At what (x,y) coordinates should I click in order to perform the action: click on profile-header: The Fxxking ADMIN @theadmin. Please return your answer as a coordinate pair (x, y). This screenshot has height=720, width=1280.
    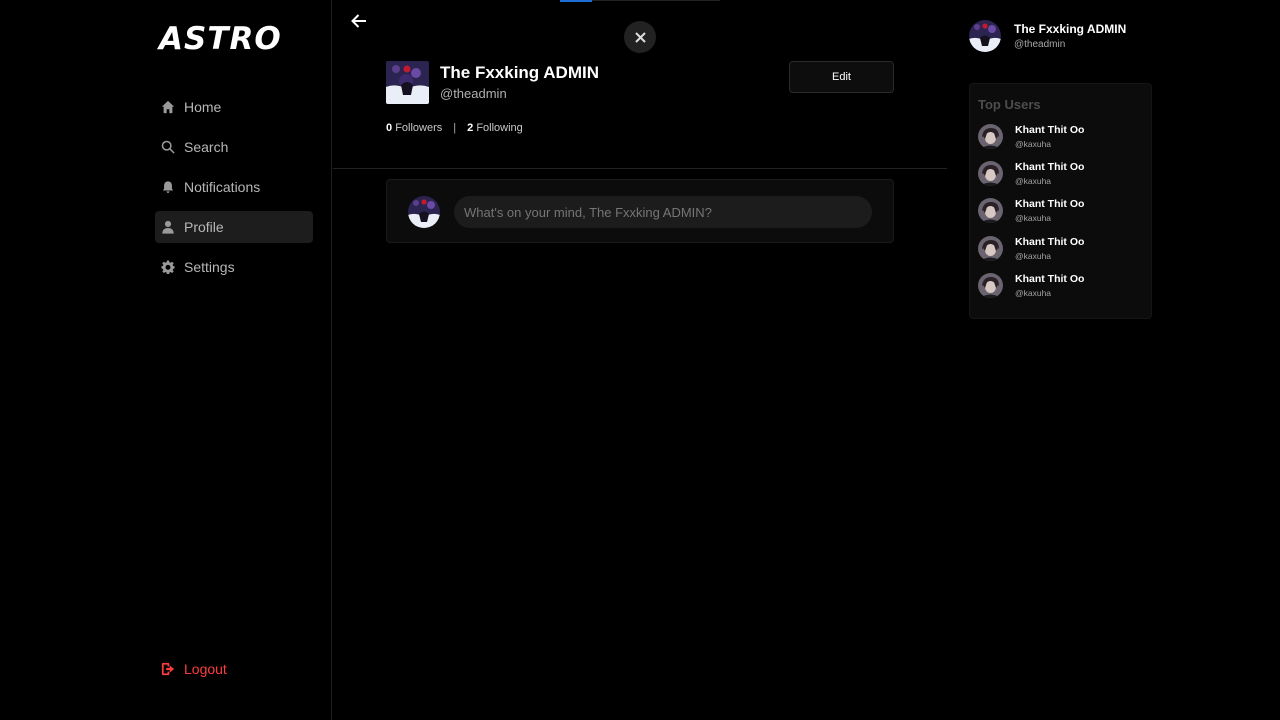
    Looking at the image, I should click on (492, 82).